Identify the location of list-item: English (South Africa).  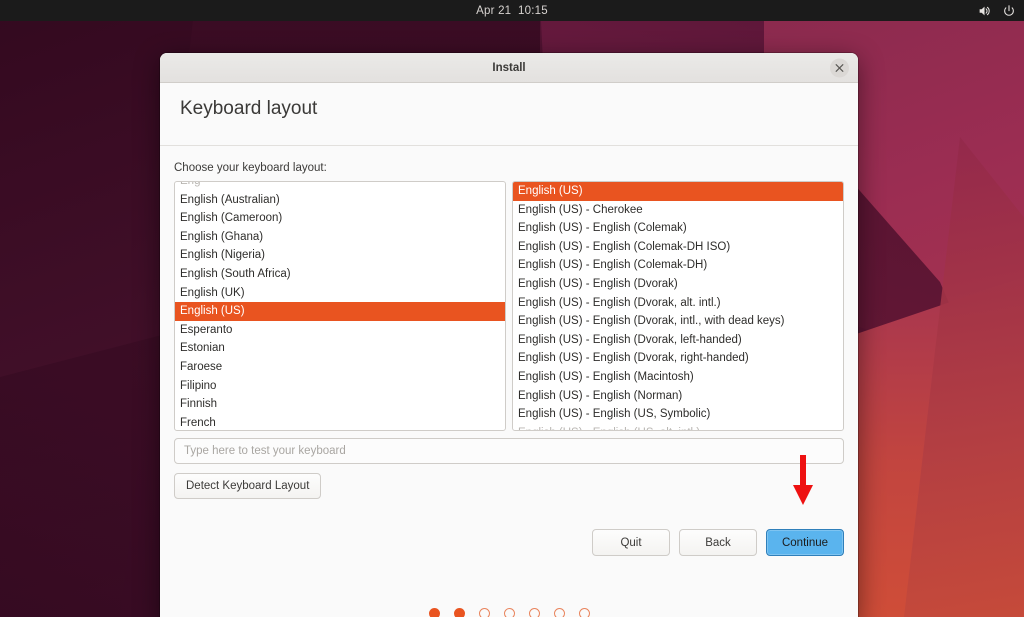
(340, 274).